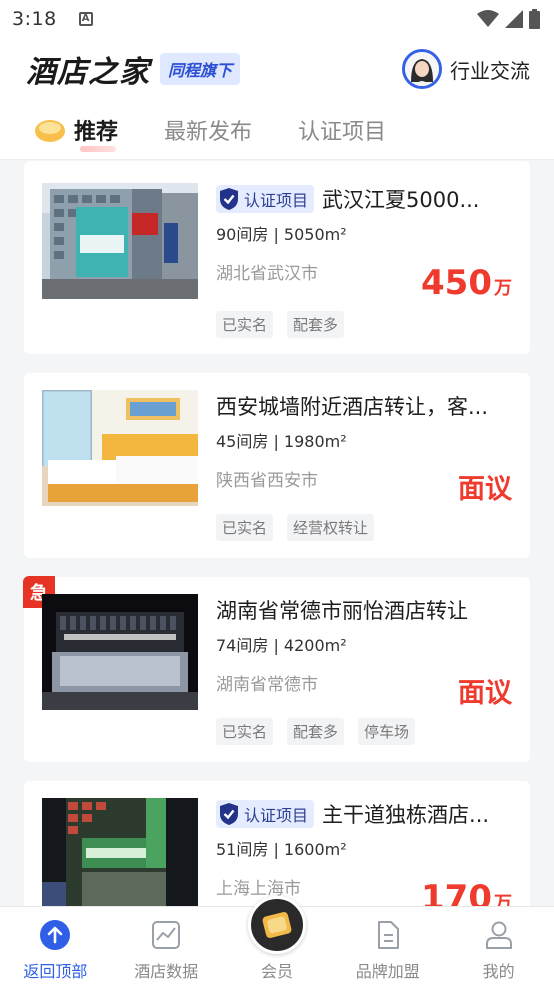 The height and width of the screenshot is (984, 554). Describe the element at coordinates (277, 925) in the screenshot. I see `member-icon` at that location.